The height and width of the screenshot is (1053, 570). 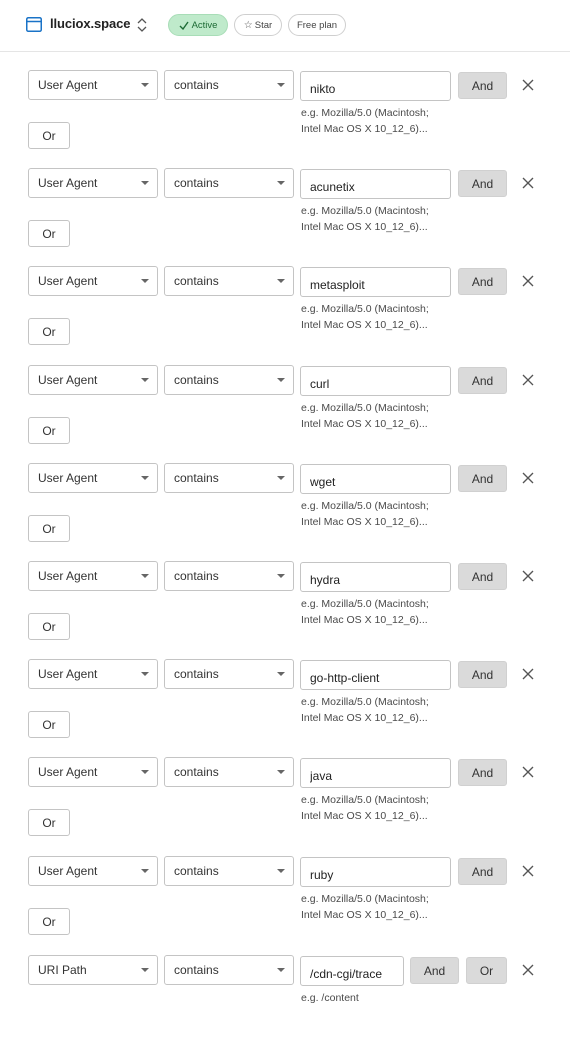 I want to click on page-header: lluciox.space Active ☆ Star Free plan, so click(x=285, y=26).